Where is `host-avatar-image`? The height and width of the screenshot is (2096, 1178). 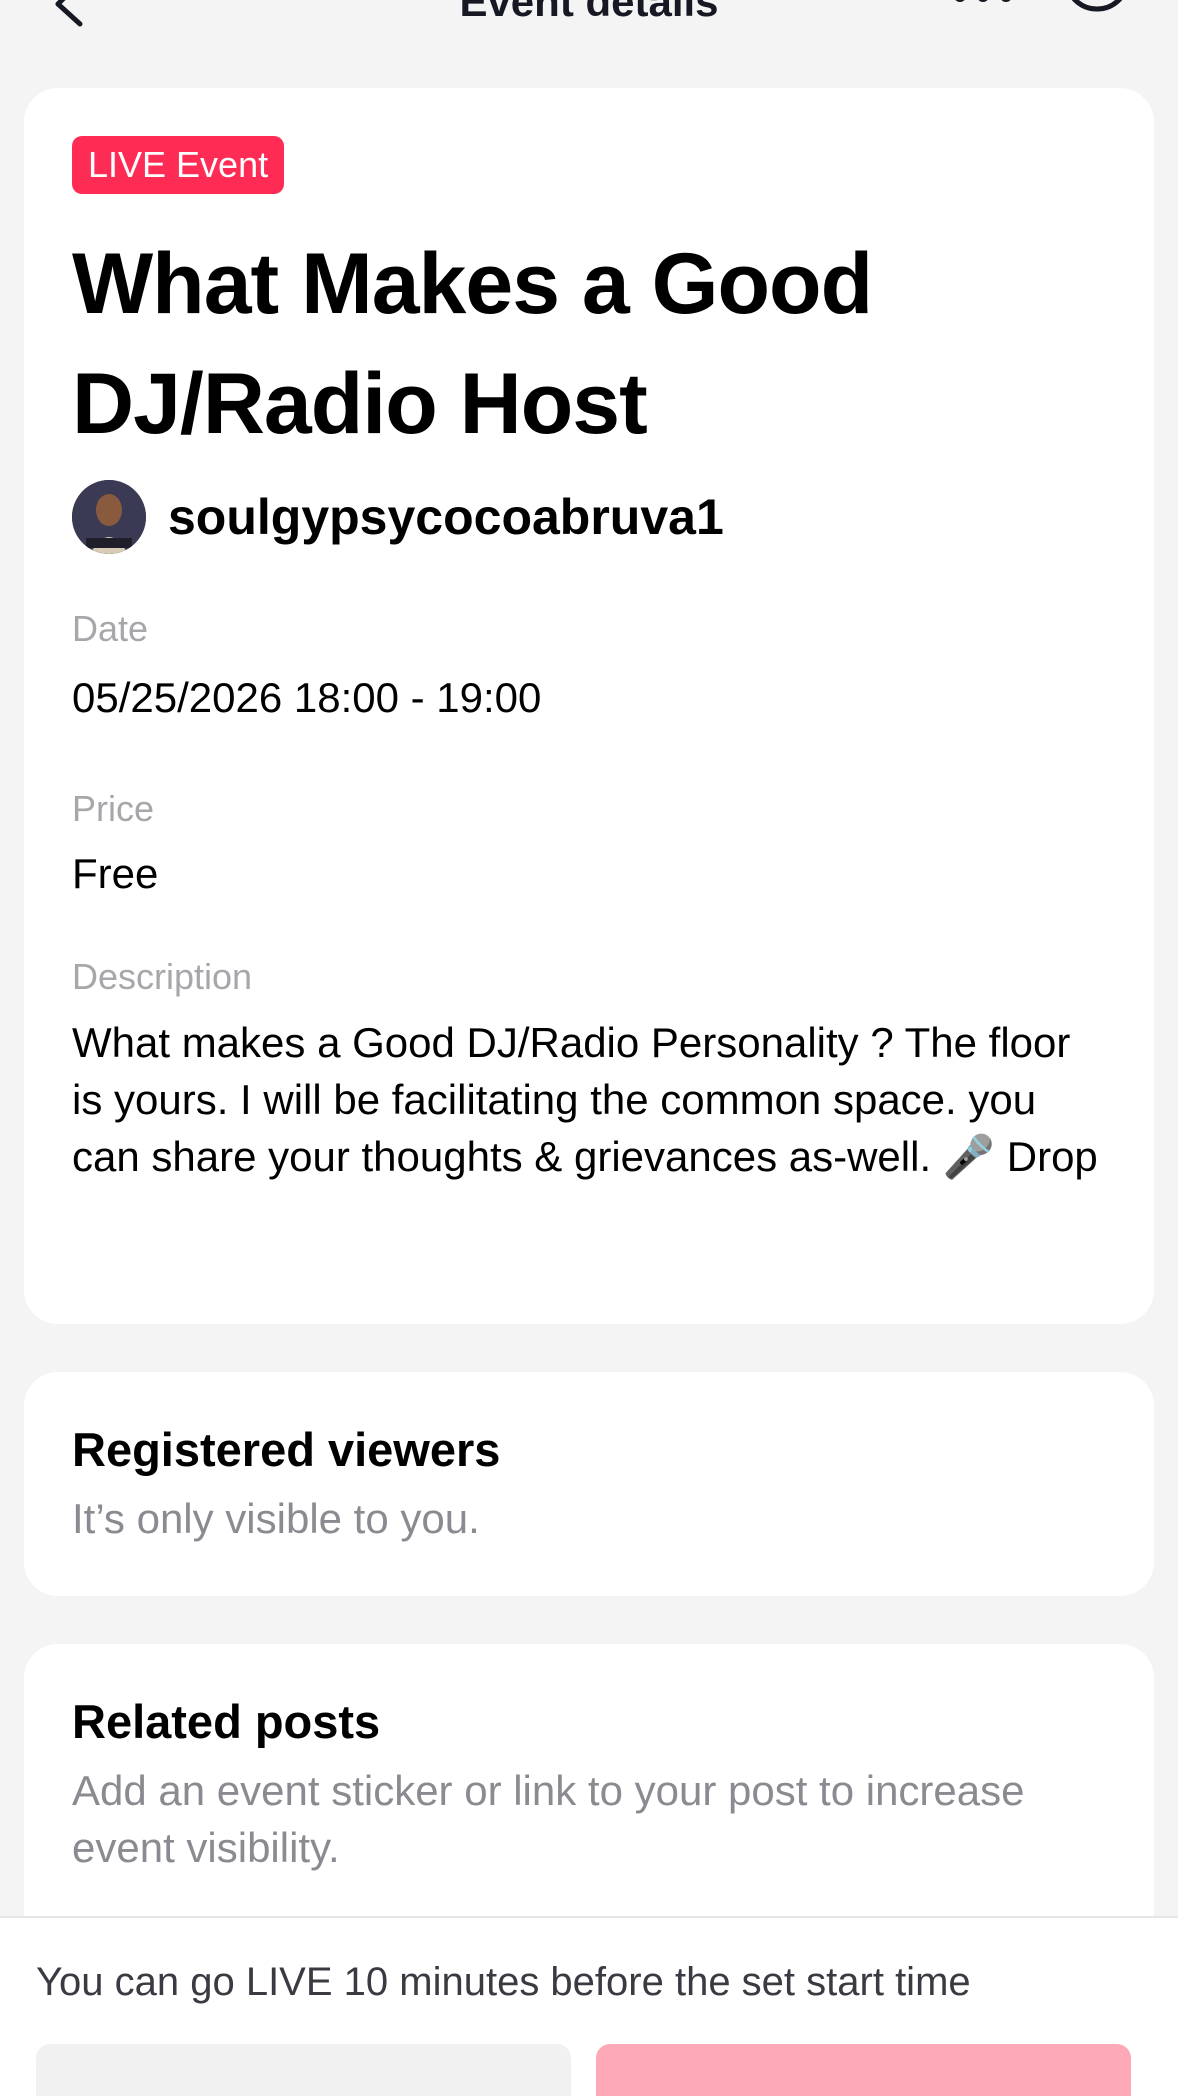
host-avatar-image is located at coordinates (109, 517).